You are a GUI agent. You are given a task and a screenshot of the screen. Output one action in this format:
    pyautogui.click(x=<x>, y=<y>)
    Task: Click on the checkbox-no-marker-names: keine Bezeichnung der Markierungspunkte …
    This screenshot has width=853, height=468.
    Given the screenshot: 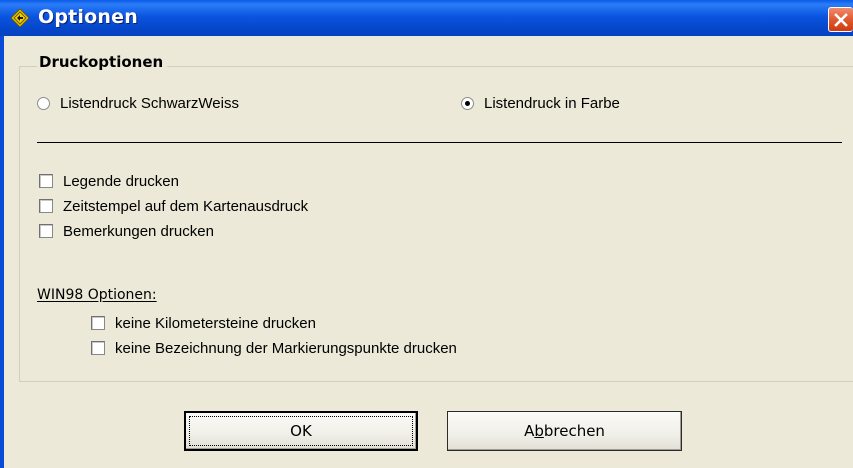 What is the action you would take?
    pyautogui.click(x=274, y=348)
    